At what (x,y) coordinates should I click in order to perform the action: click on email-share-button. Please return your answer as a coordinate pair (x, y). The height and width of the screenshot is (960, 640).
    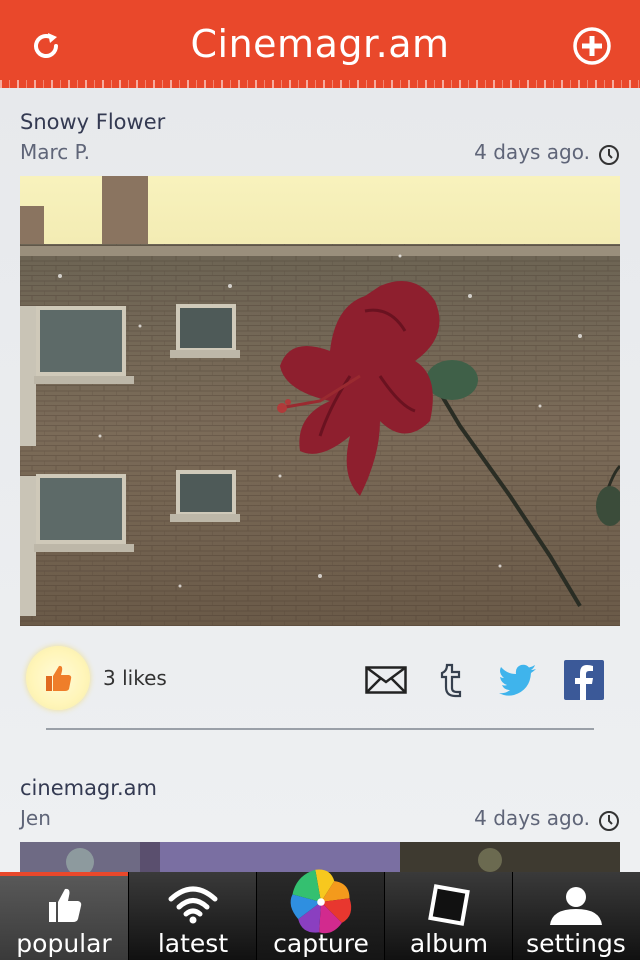
    Looking at the image, I should click on (386, 680).